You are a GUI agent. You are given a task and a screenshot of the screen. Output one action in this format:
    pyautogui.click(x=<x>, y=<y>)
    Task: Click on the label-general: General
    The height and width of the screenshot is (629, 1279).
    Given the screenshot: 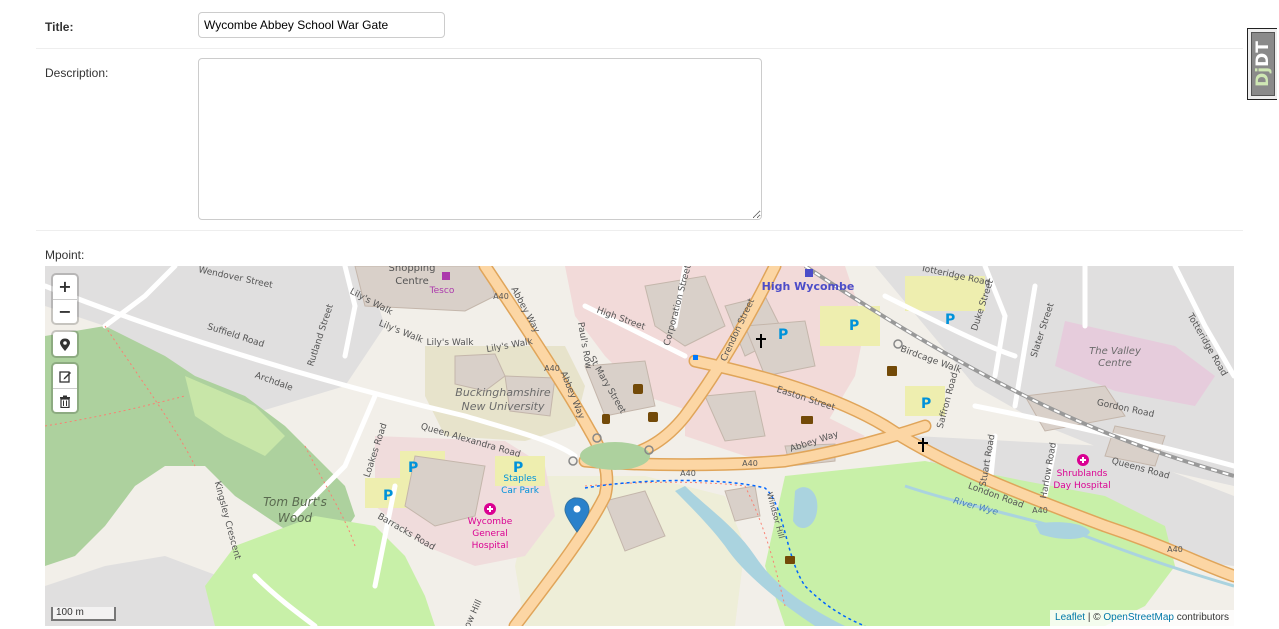 What is the action you would take?
    pyautogui.click(x=489, y=534)
    